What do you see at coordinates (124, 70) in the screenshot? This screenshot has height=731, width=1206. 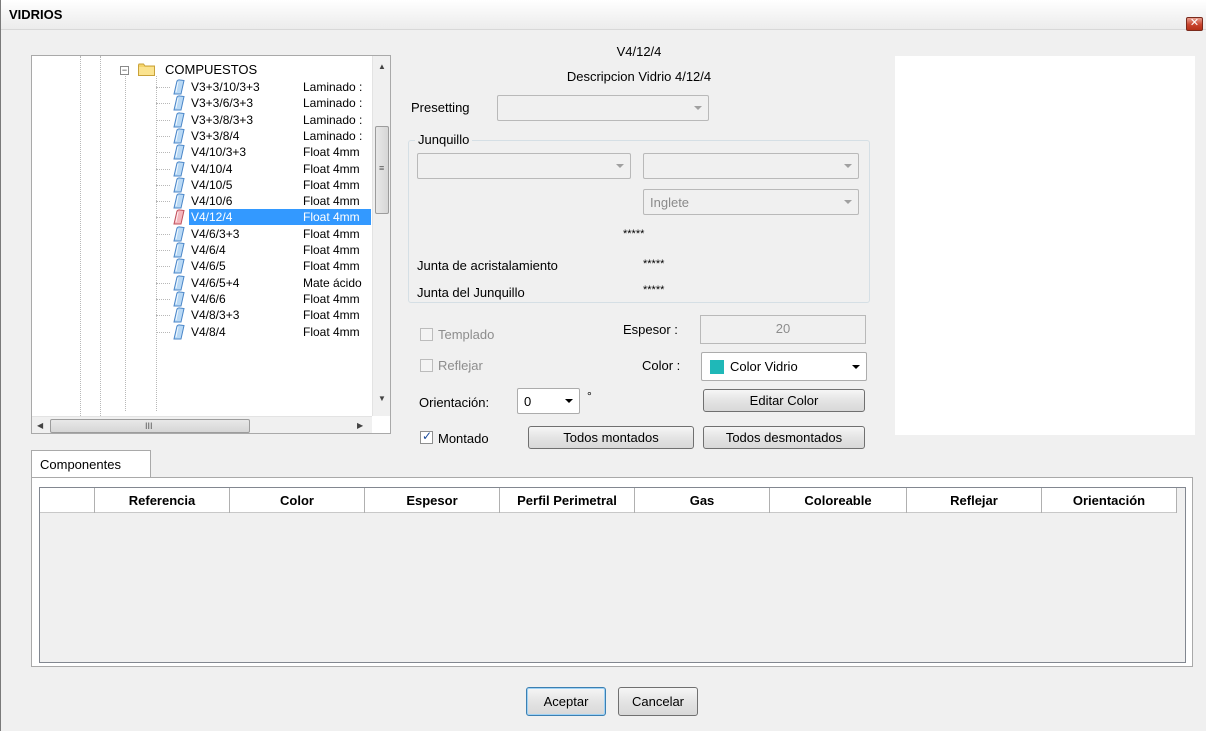 I see `collapse-icon: −` at bounding box center [124, 70].